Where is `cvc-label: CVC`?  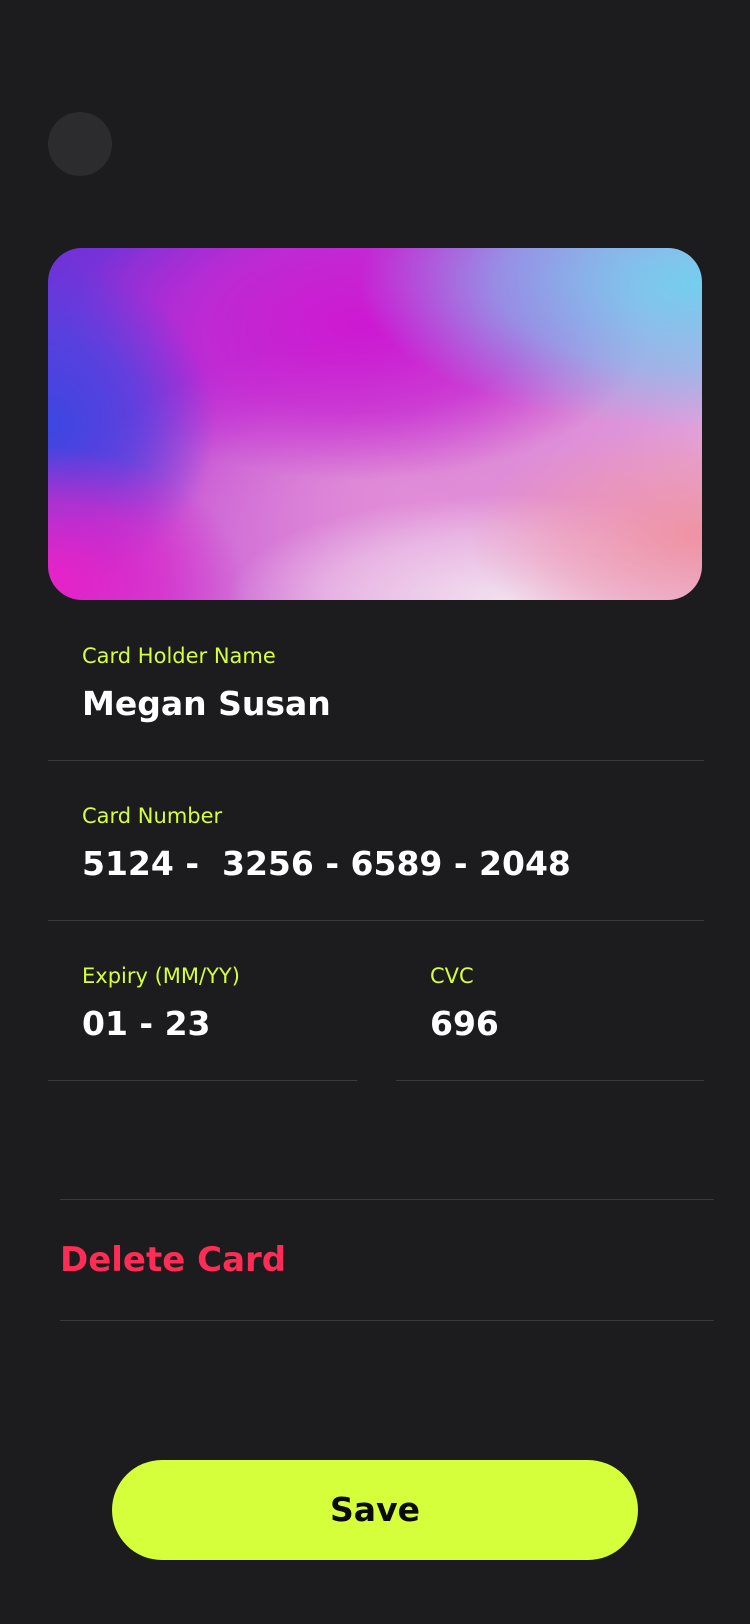 cvc-label: CVC is located at coordinates (452, 976).